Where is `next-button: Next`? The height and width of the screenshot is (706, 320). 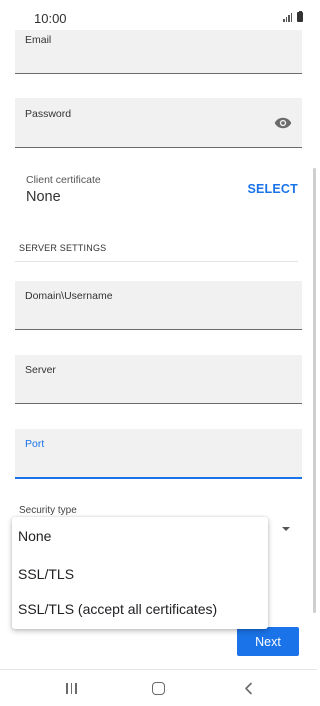
next-button: Next is located at coordinates (268, 641).